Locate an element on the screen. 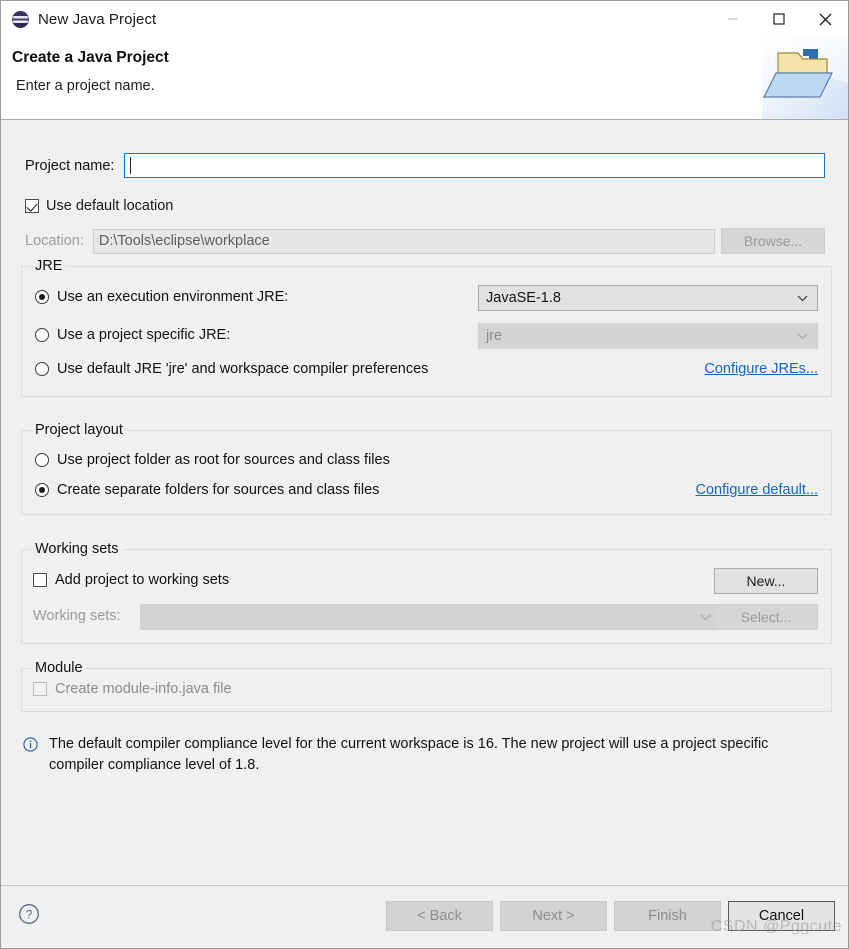  finish-button: Finish is located at coordinates (667, 916).